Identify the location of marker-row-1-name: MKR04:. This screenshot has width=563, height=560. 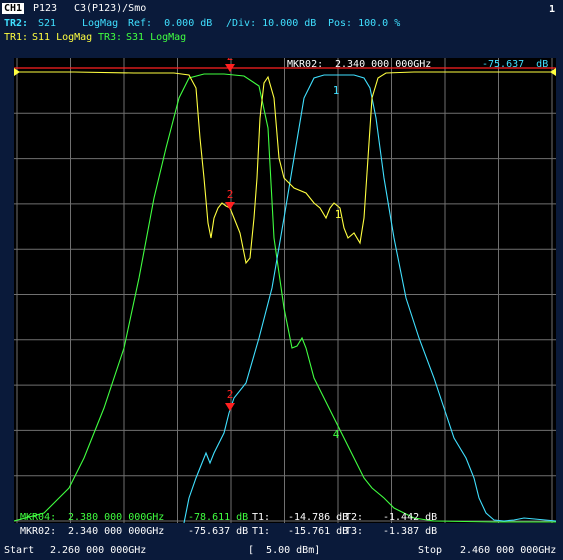
(38, 517).